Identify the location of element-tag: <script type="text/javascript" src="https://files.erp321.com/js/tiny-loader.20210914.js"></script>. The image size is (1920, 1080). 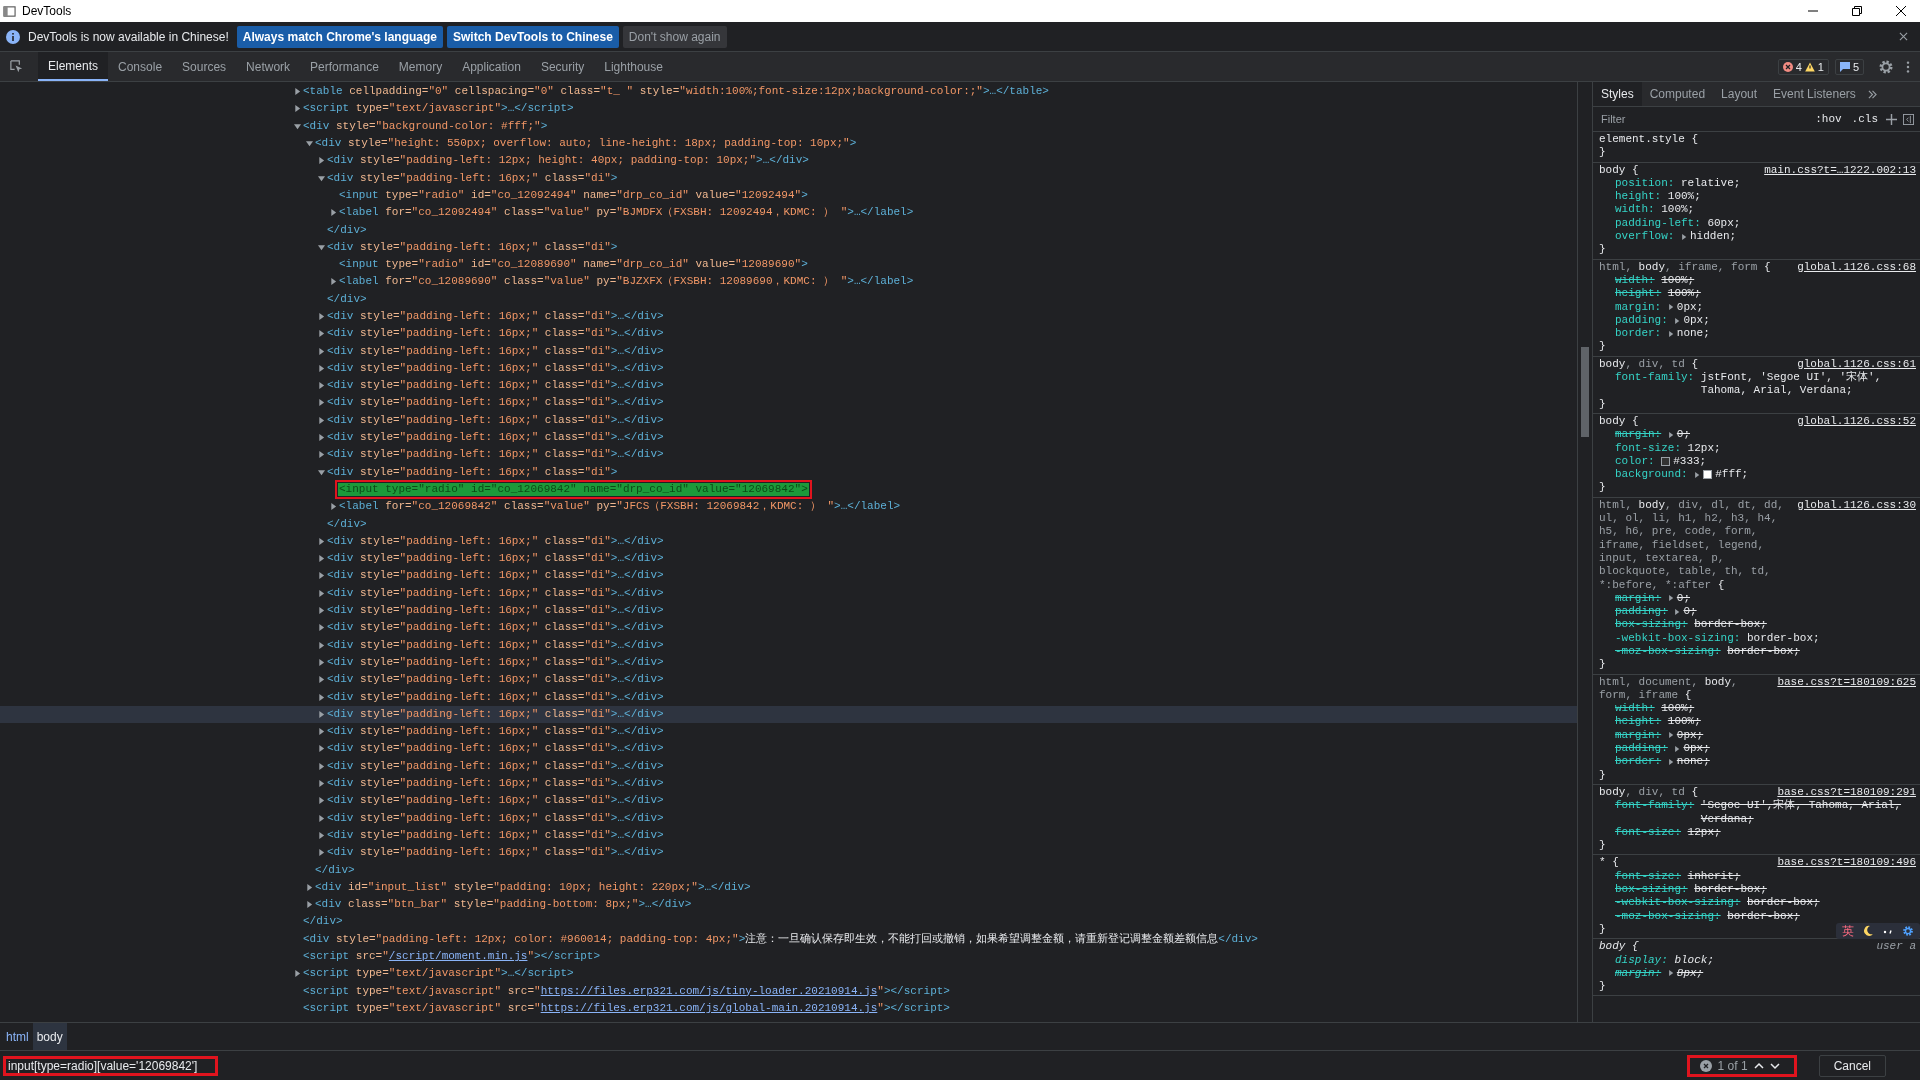
(626, 991).